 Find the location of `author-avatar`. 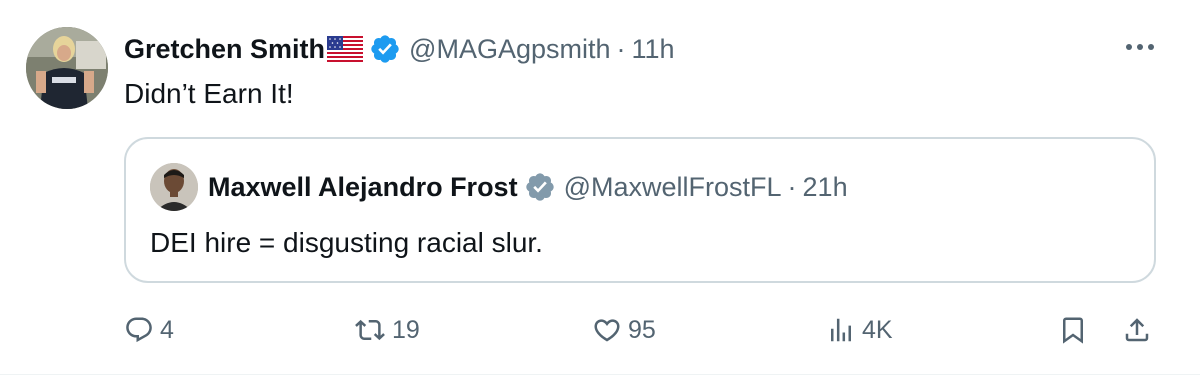

author-avatar is located at coordinates (67, 68).